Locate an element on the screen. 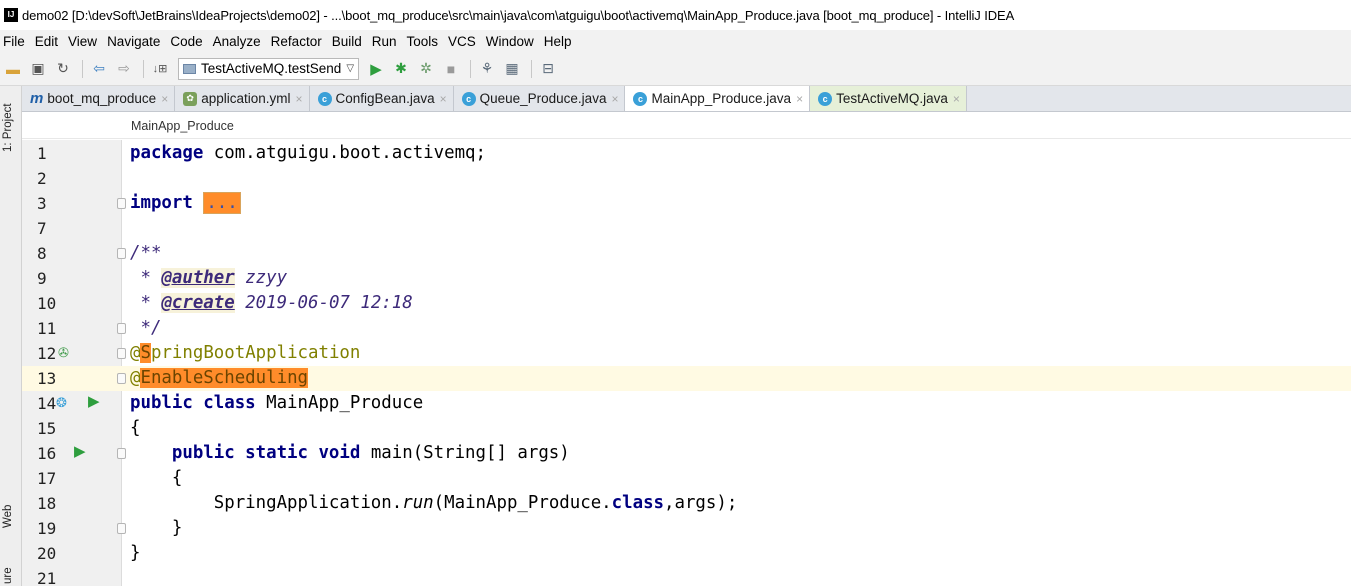  vcs-icon: ⊟ is located at coordinates (548, 69).